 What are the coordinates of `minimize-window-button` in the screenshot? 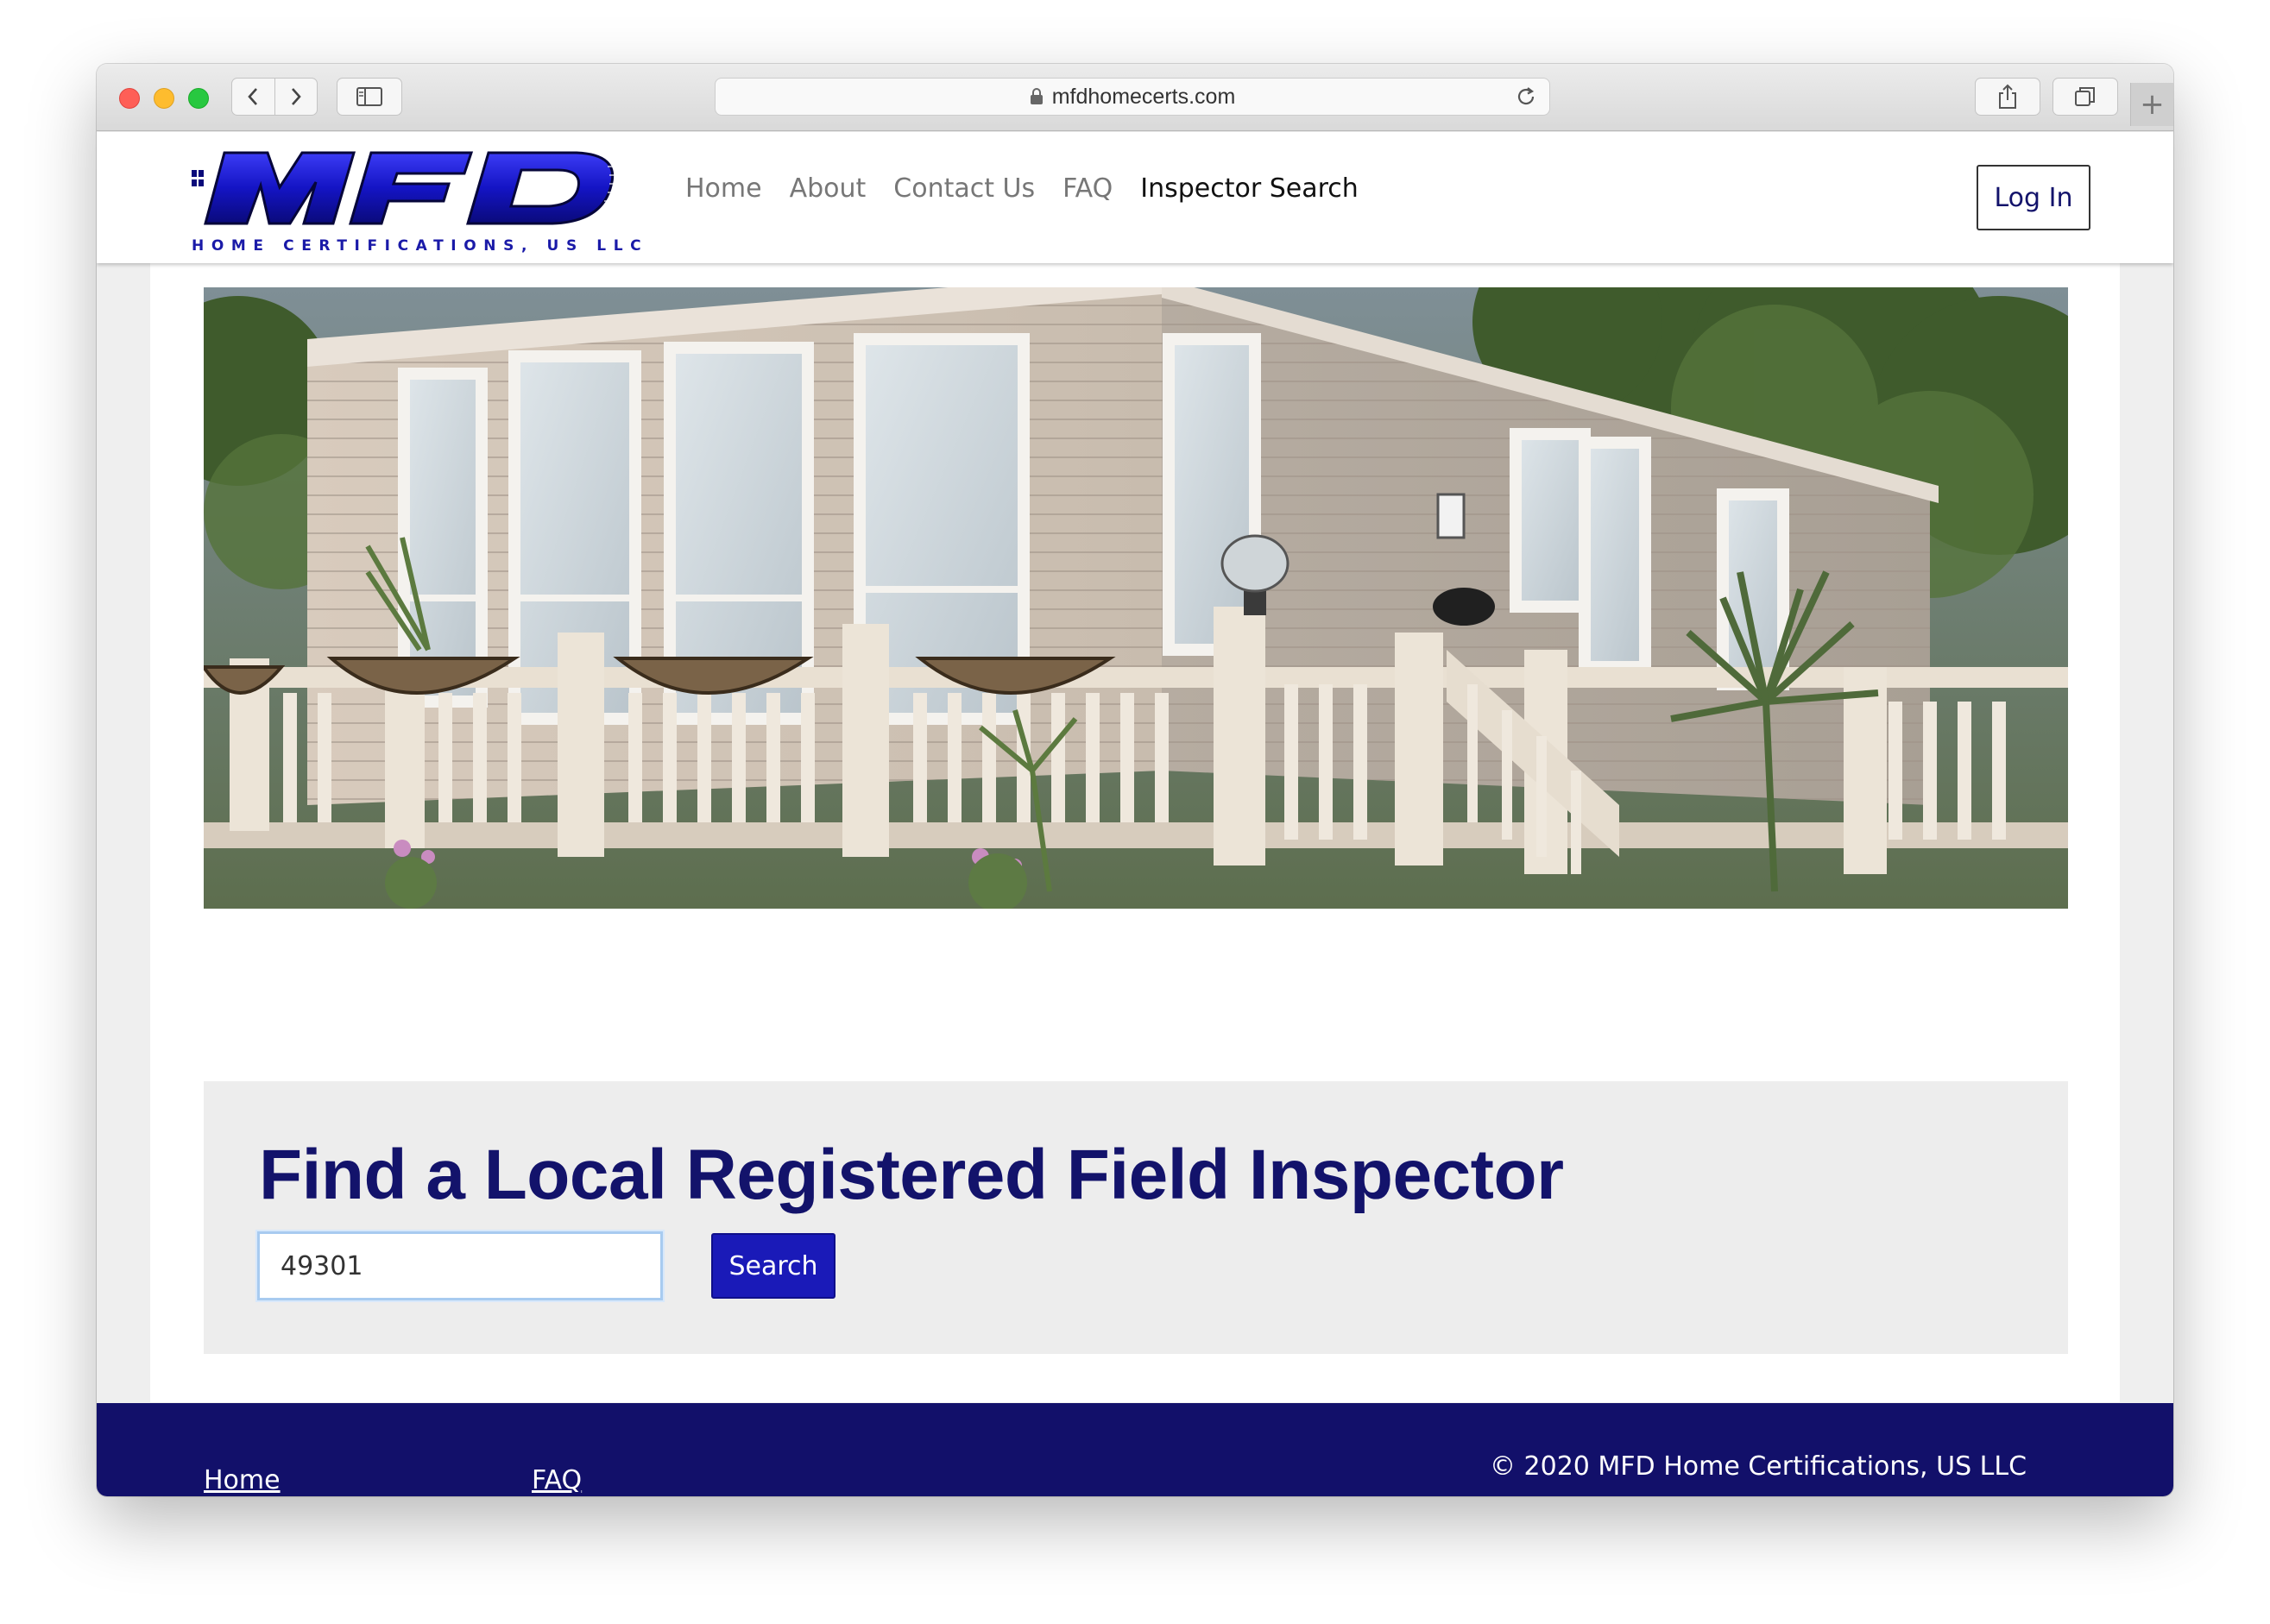 It's located at (164, 99).